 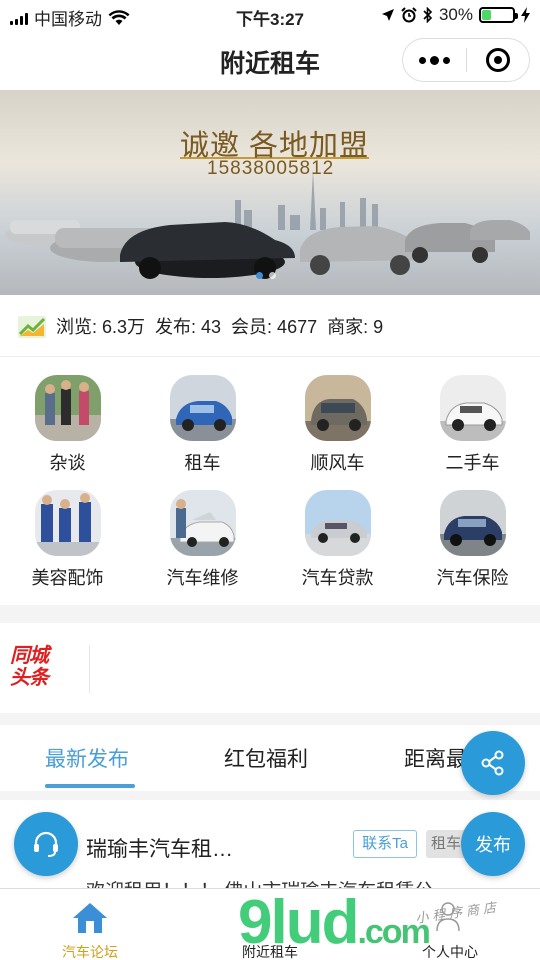 I want to click on watermark-text: 9lud, so click(x=298, y=922).